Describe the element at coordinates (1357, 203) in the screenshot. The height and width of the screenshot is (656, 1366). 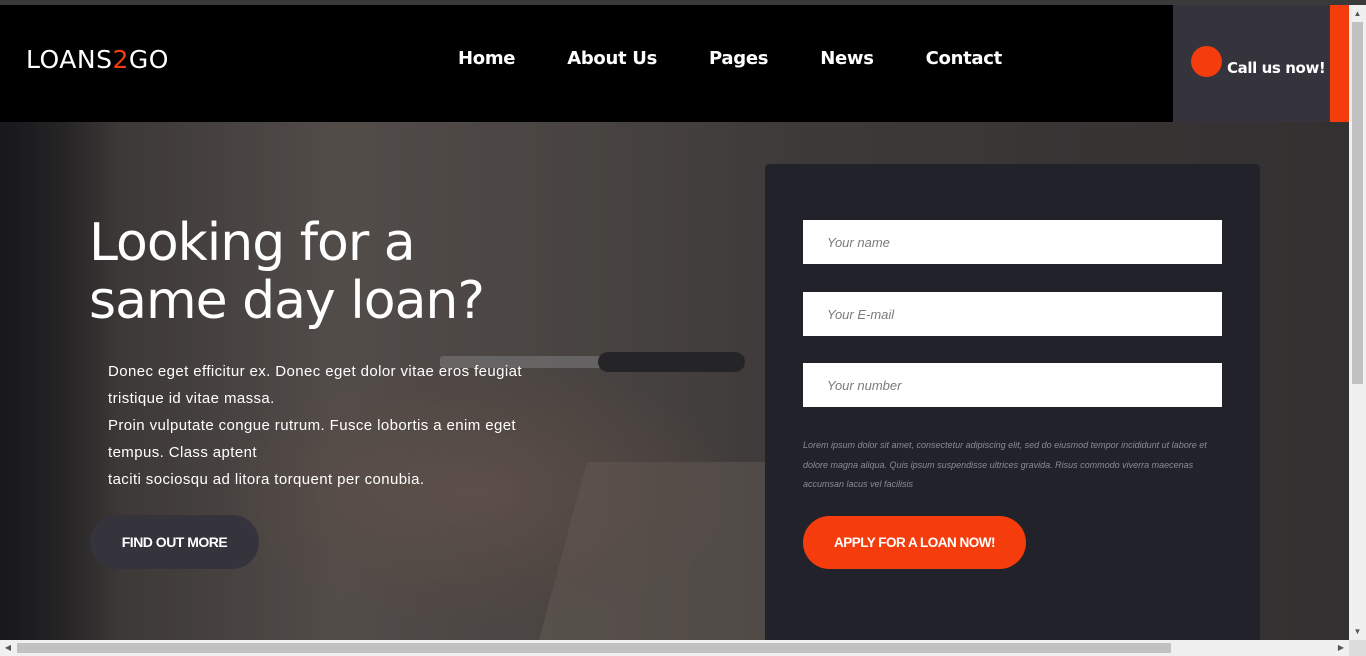
I see `vertical-scroll-thumb` at that location.